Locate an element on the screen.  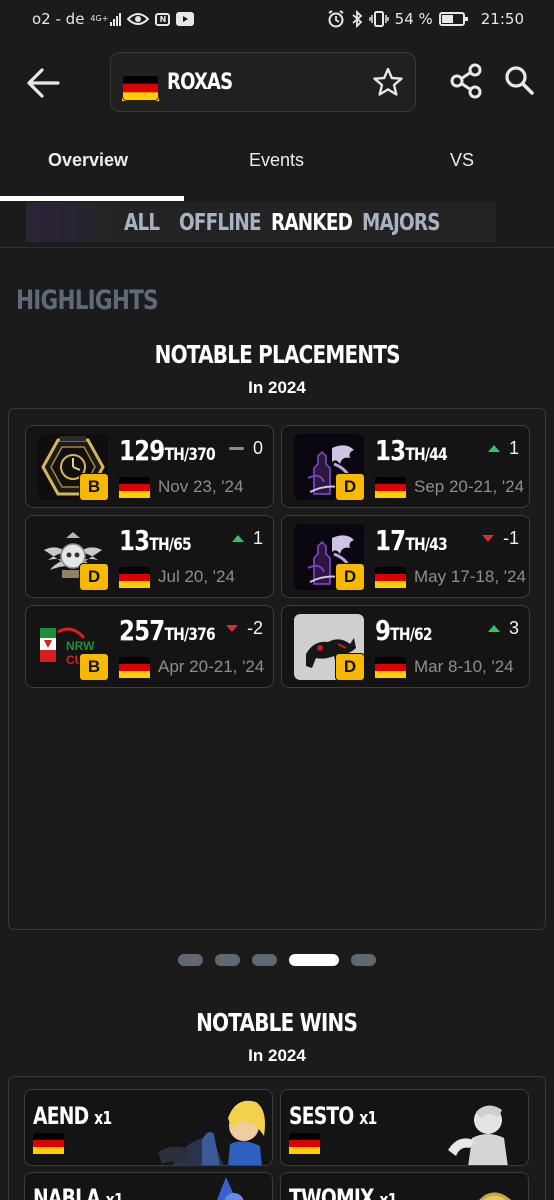
placement-card: D 13TH/44 1 Sep 20-21, '24 is located at coordinates (405, 466).